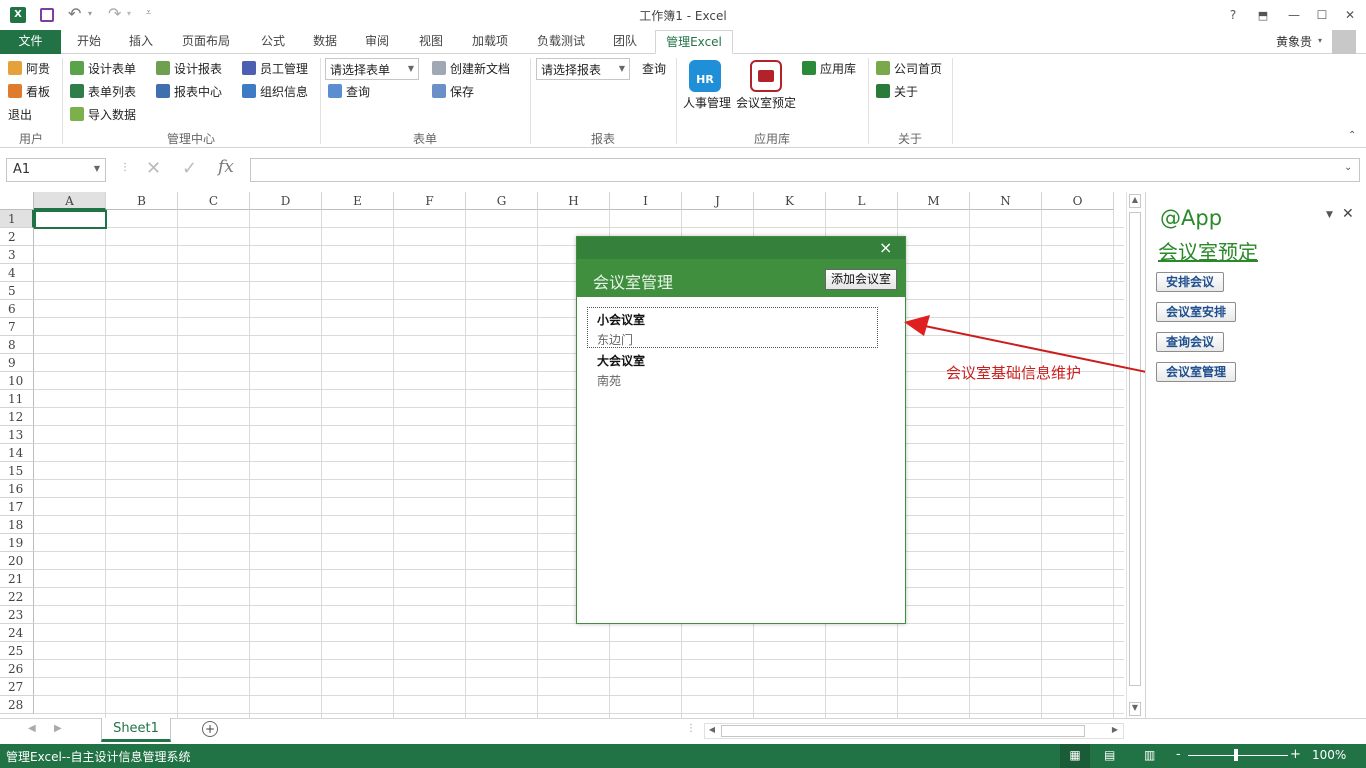 The height and width of the screenshot is (768, 1366). I want to click on column-header: G, so click(502, 201).